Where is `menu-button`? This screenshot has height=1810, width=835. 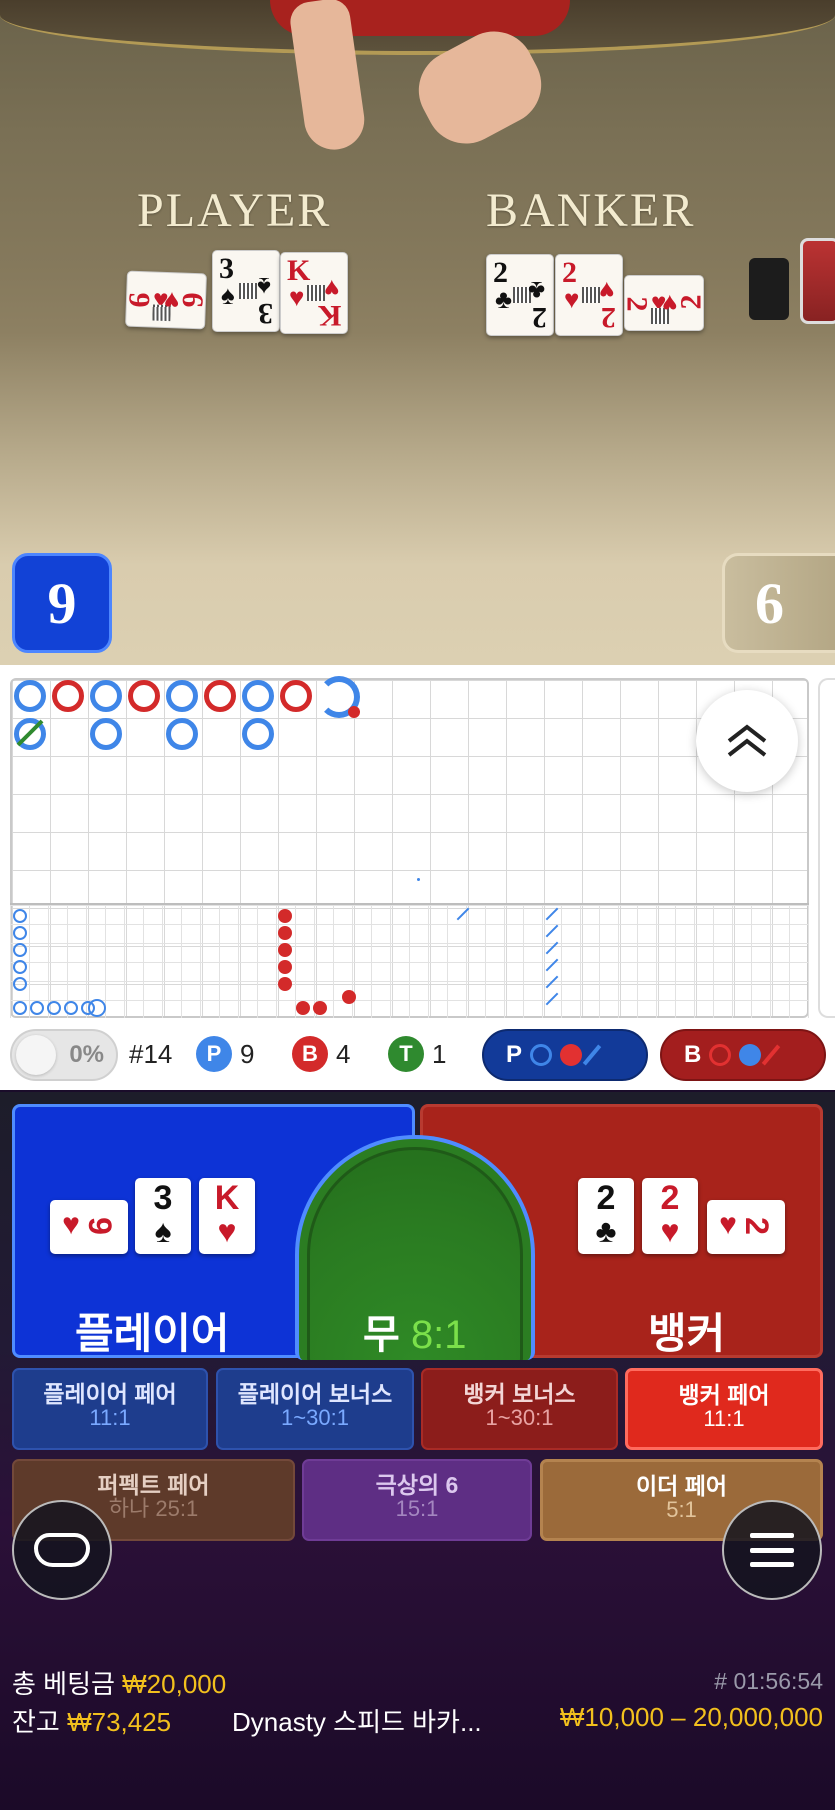
menu-button is located at coordinates (772, 1550).